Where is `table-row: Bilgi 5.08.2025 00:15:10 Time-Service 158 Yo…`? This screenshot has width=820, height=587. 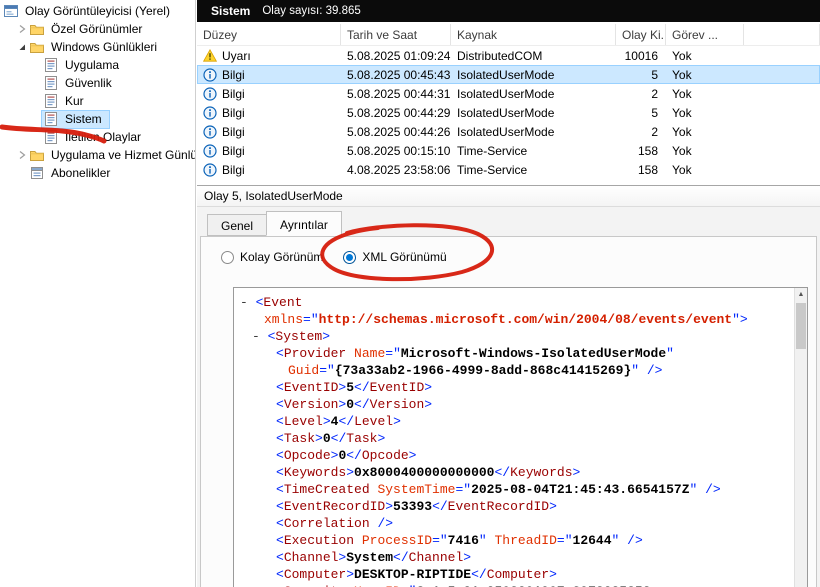 table-row: Bilgi 5.08.2025 00:15:10 Time-Service 158 Yo… is located at coordinates (508, 150).